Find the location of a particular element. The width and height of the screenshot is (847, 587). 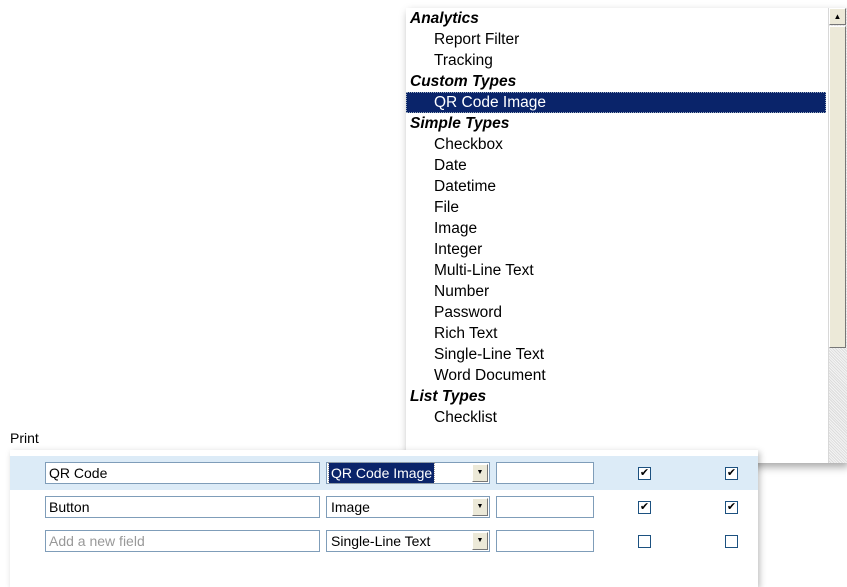

option-checkbox: Checkbox is located at coordinates (616, 144).